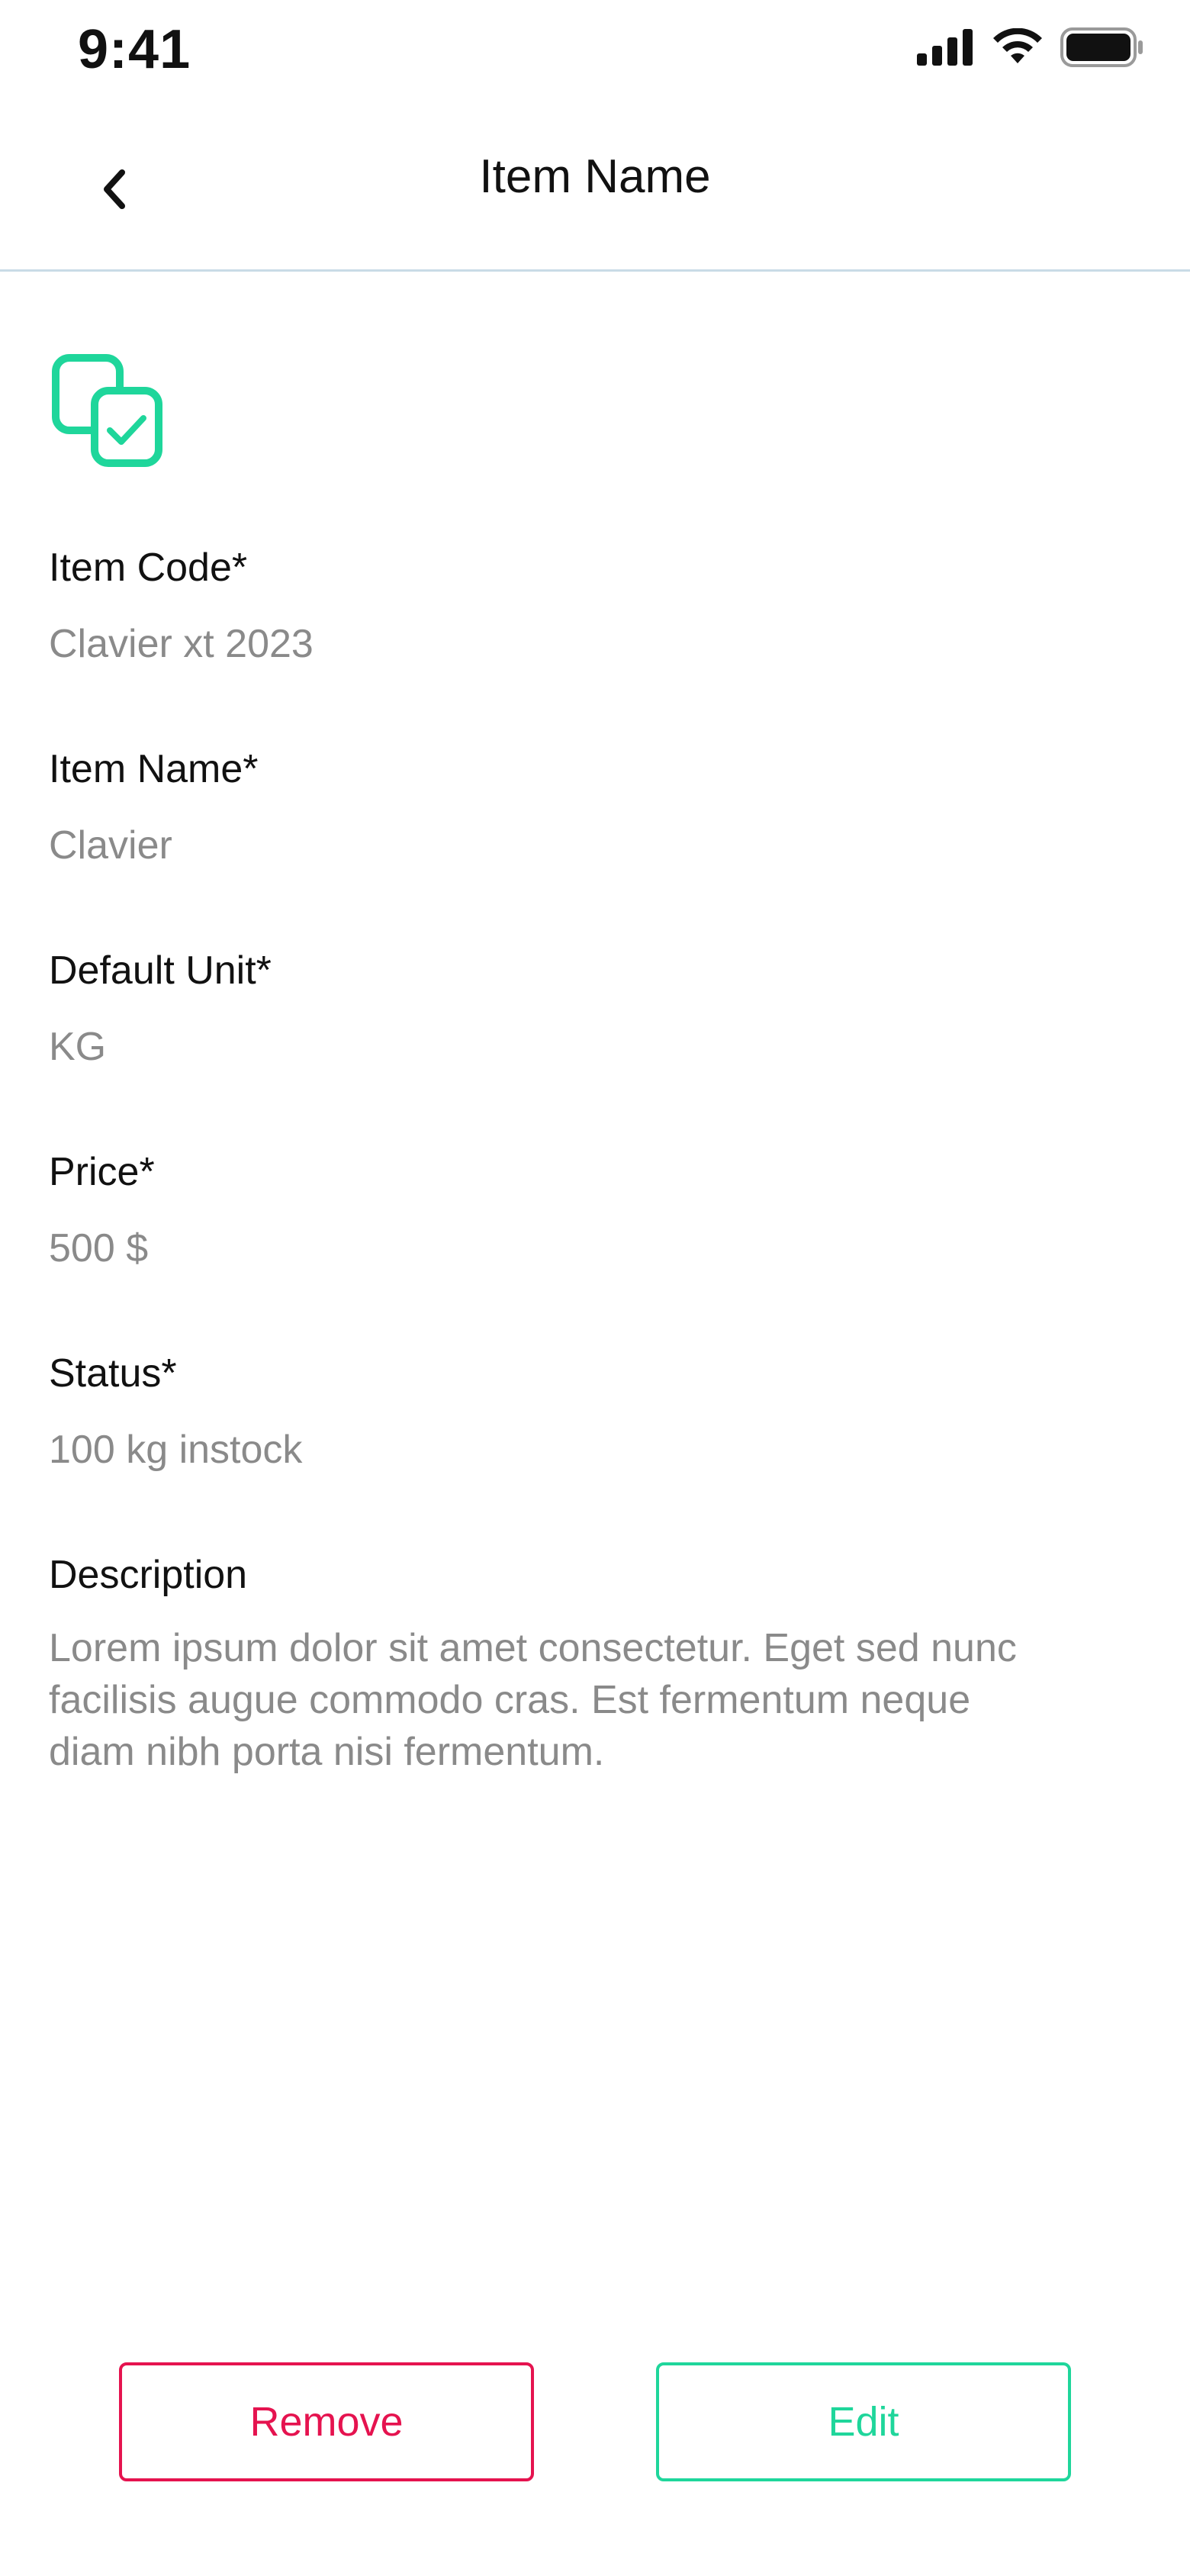 The width and height of the screenshot is (1190, 2576). Describe the element at coordinates (595, 176) in the screenshot. I see `page-title: Item Name` at that location.